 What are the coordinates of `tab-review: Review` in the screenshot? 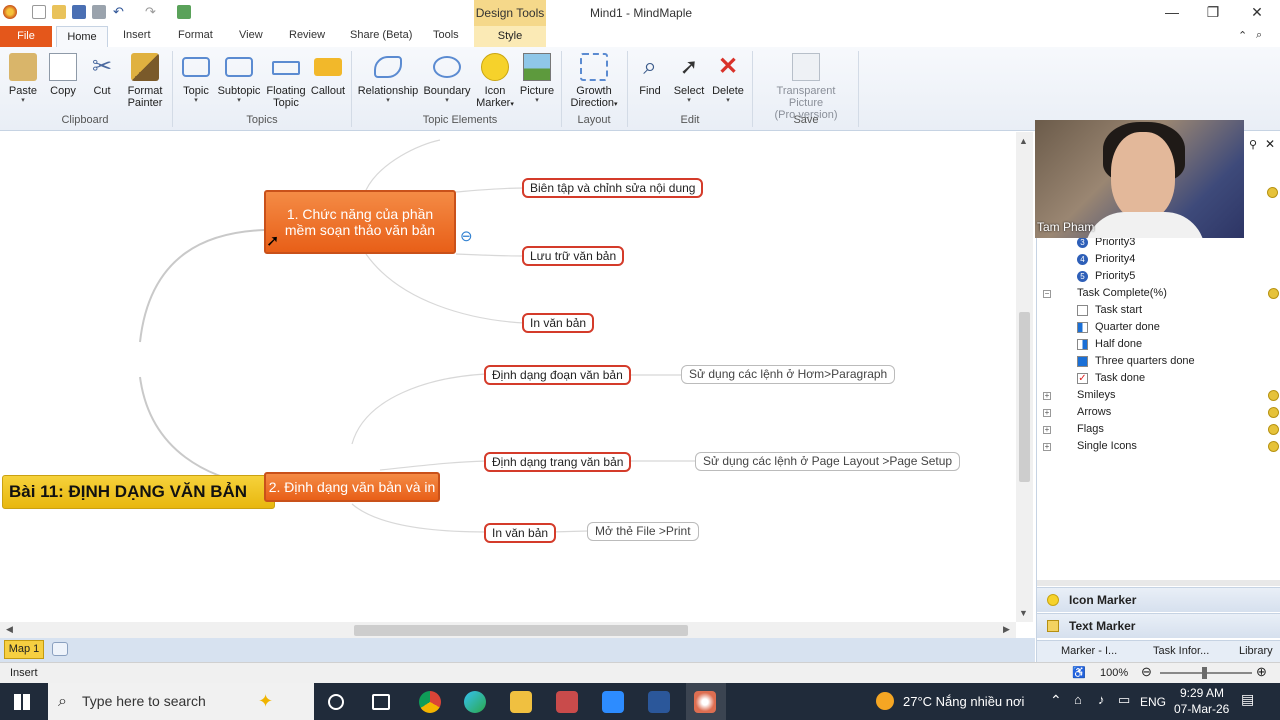 It's located at (307, 35).